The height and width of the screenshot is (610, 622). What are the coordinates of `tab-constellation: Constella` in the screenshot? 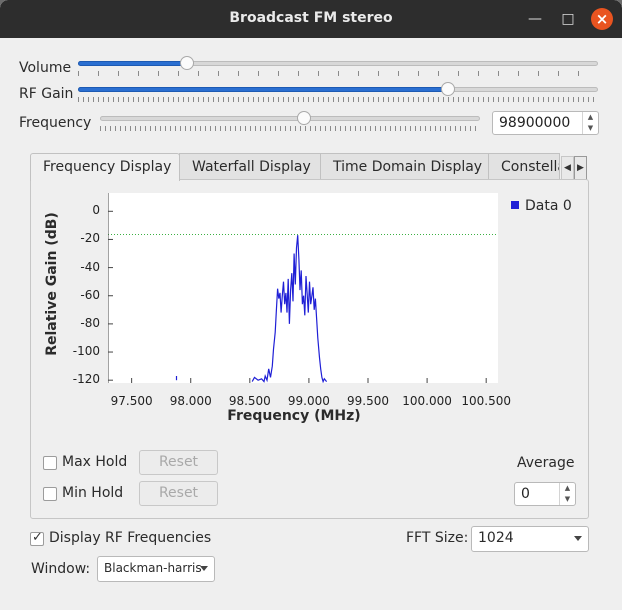 It's located at (524, 166).